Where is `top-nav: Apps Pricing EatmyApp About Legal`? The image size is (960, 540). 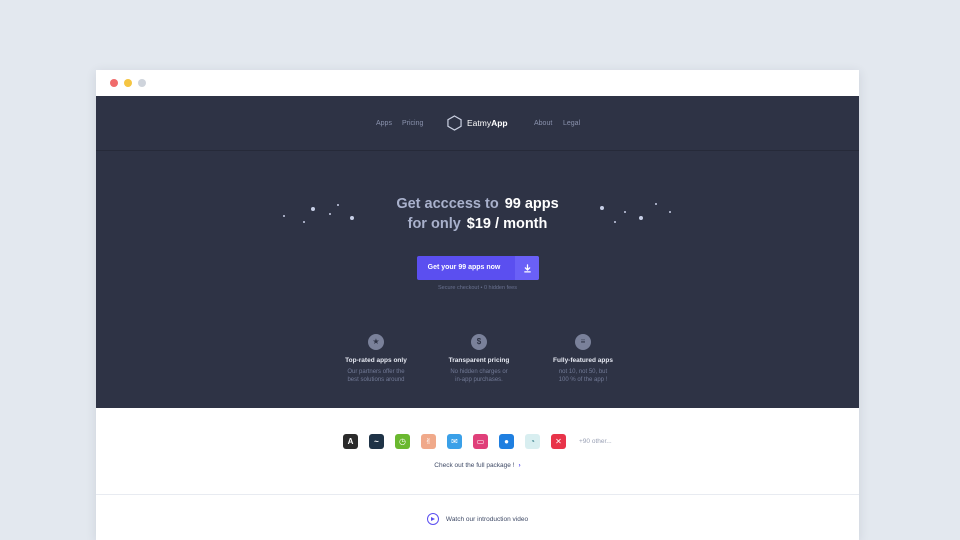
top-nav: Apps Pricing EatmyApp About Legal is located at coordinates (477, 123).